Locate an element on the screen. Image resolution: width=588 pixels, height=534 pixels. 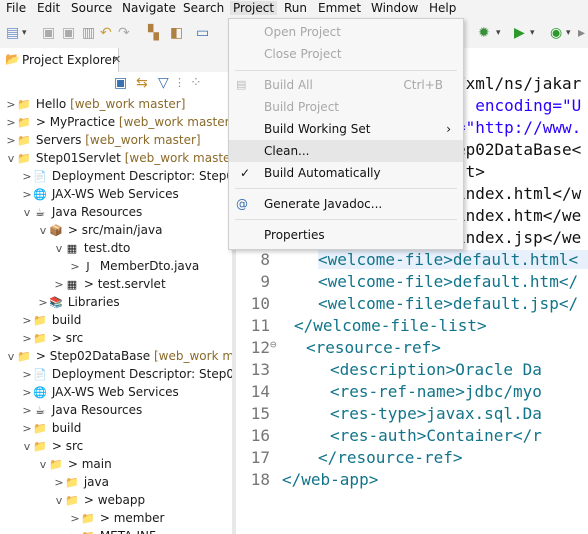
tree-item: v 📁 > webapp is located at coordinates (72, 500).